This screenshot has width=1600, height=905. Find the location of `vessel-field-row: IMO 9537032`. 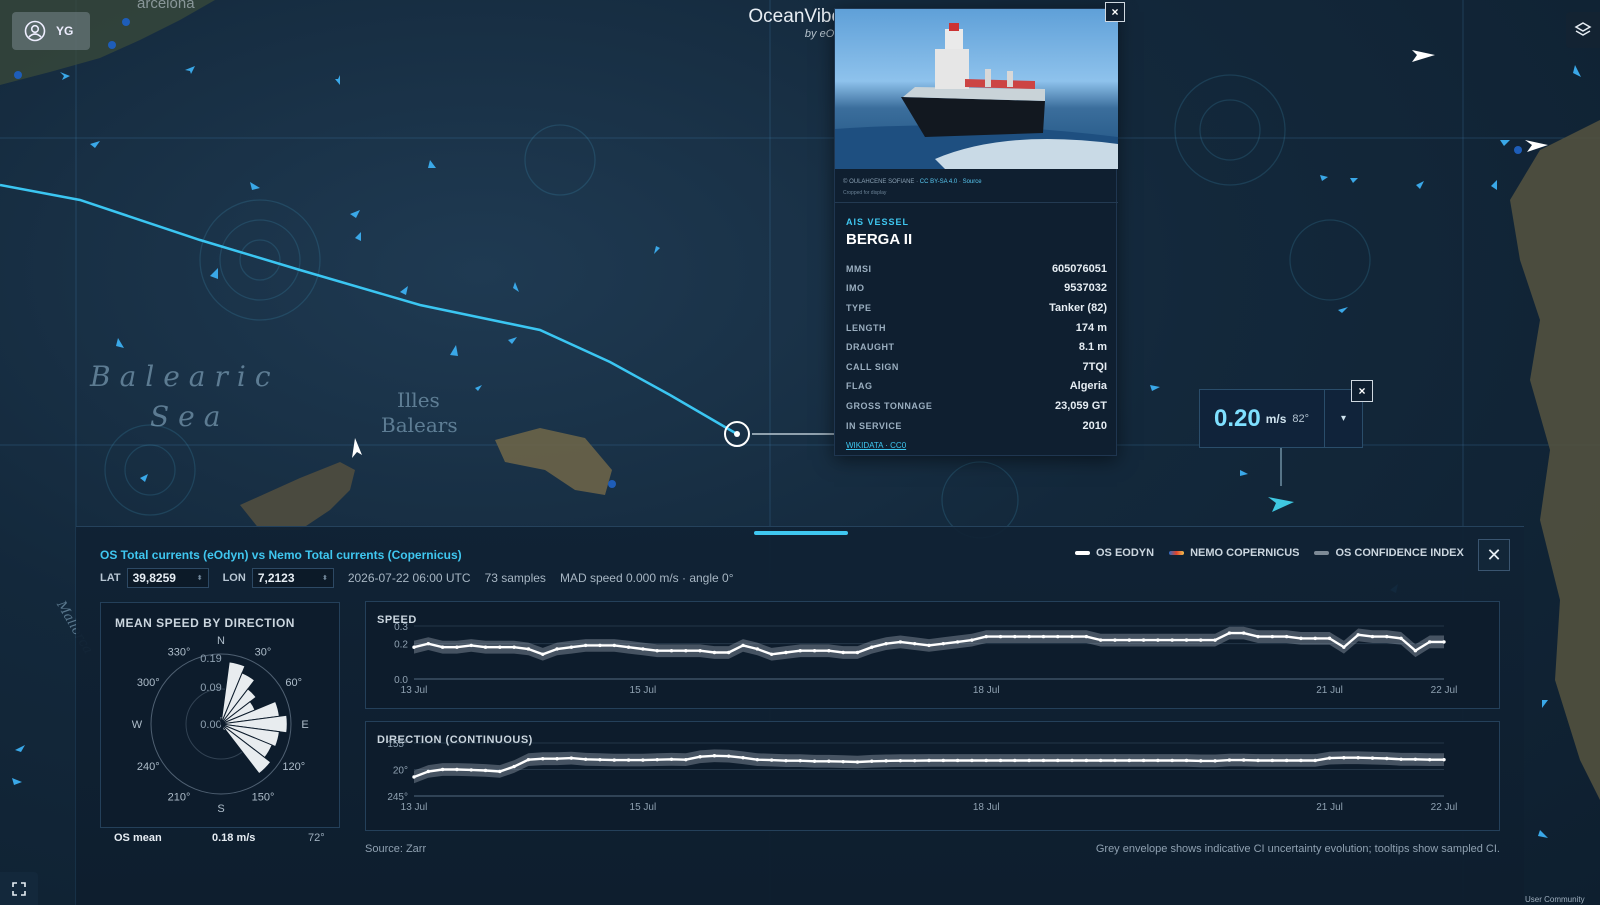

vessel-field-row: IMO 9537032 is located at coordinates (976, 289).